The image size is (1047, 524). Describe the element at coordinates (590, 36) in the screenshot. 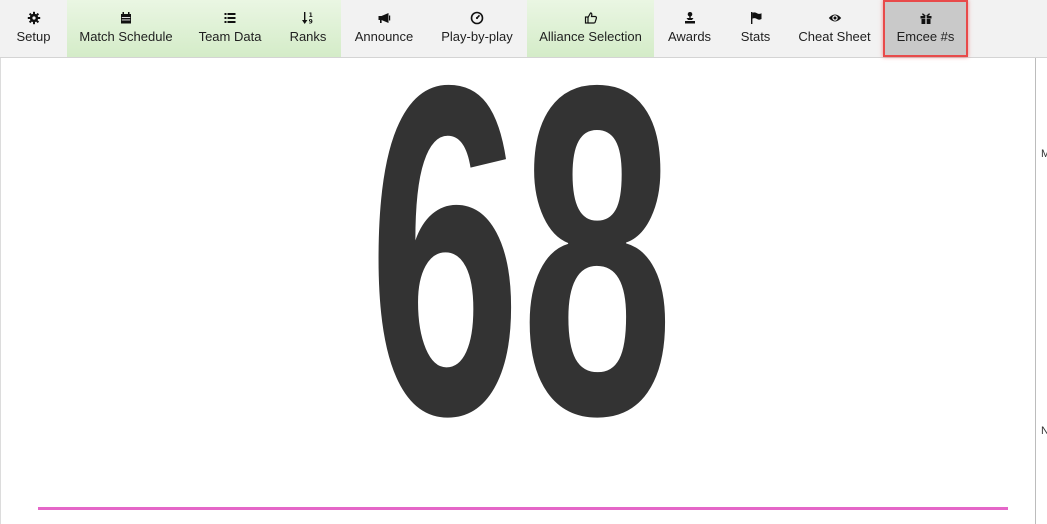

I see `nav-alliance-selection-label: Alliance Selection` at that location.